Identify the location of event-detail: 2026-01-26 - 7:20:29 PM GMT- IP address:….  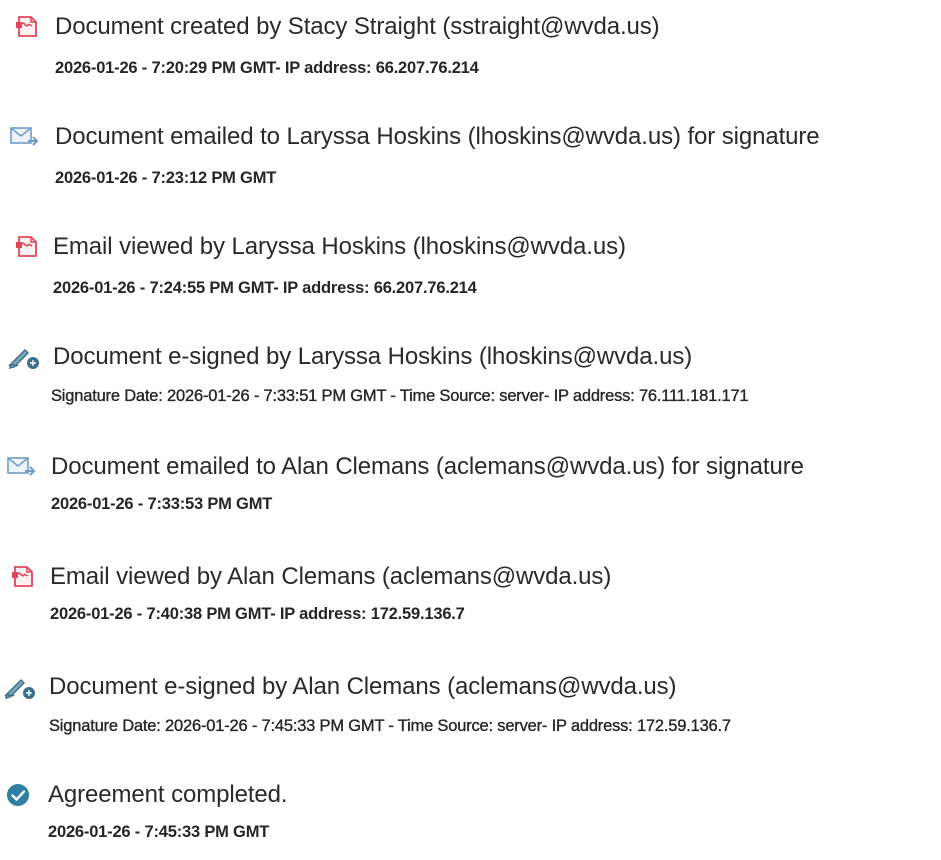
(267, 68).